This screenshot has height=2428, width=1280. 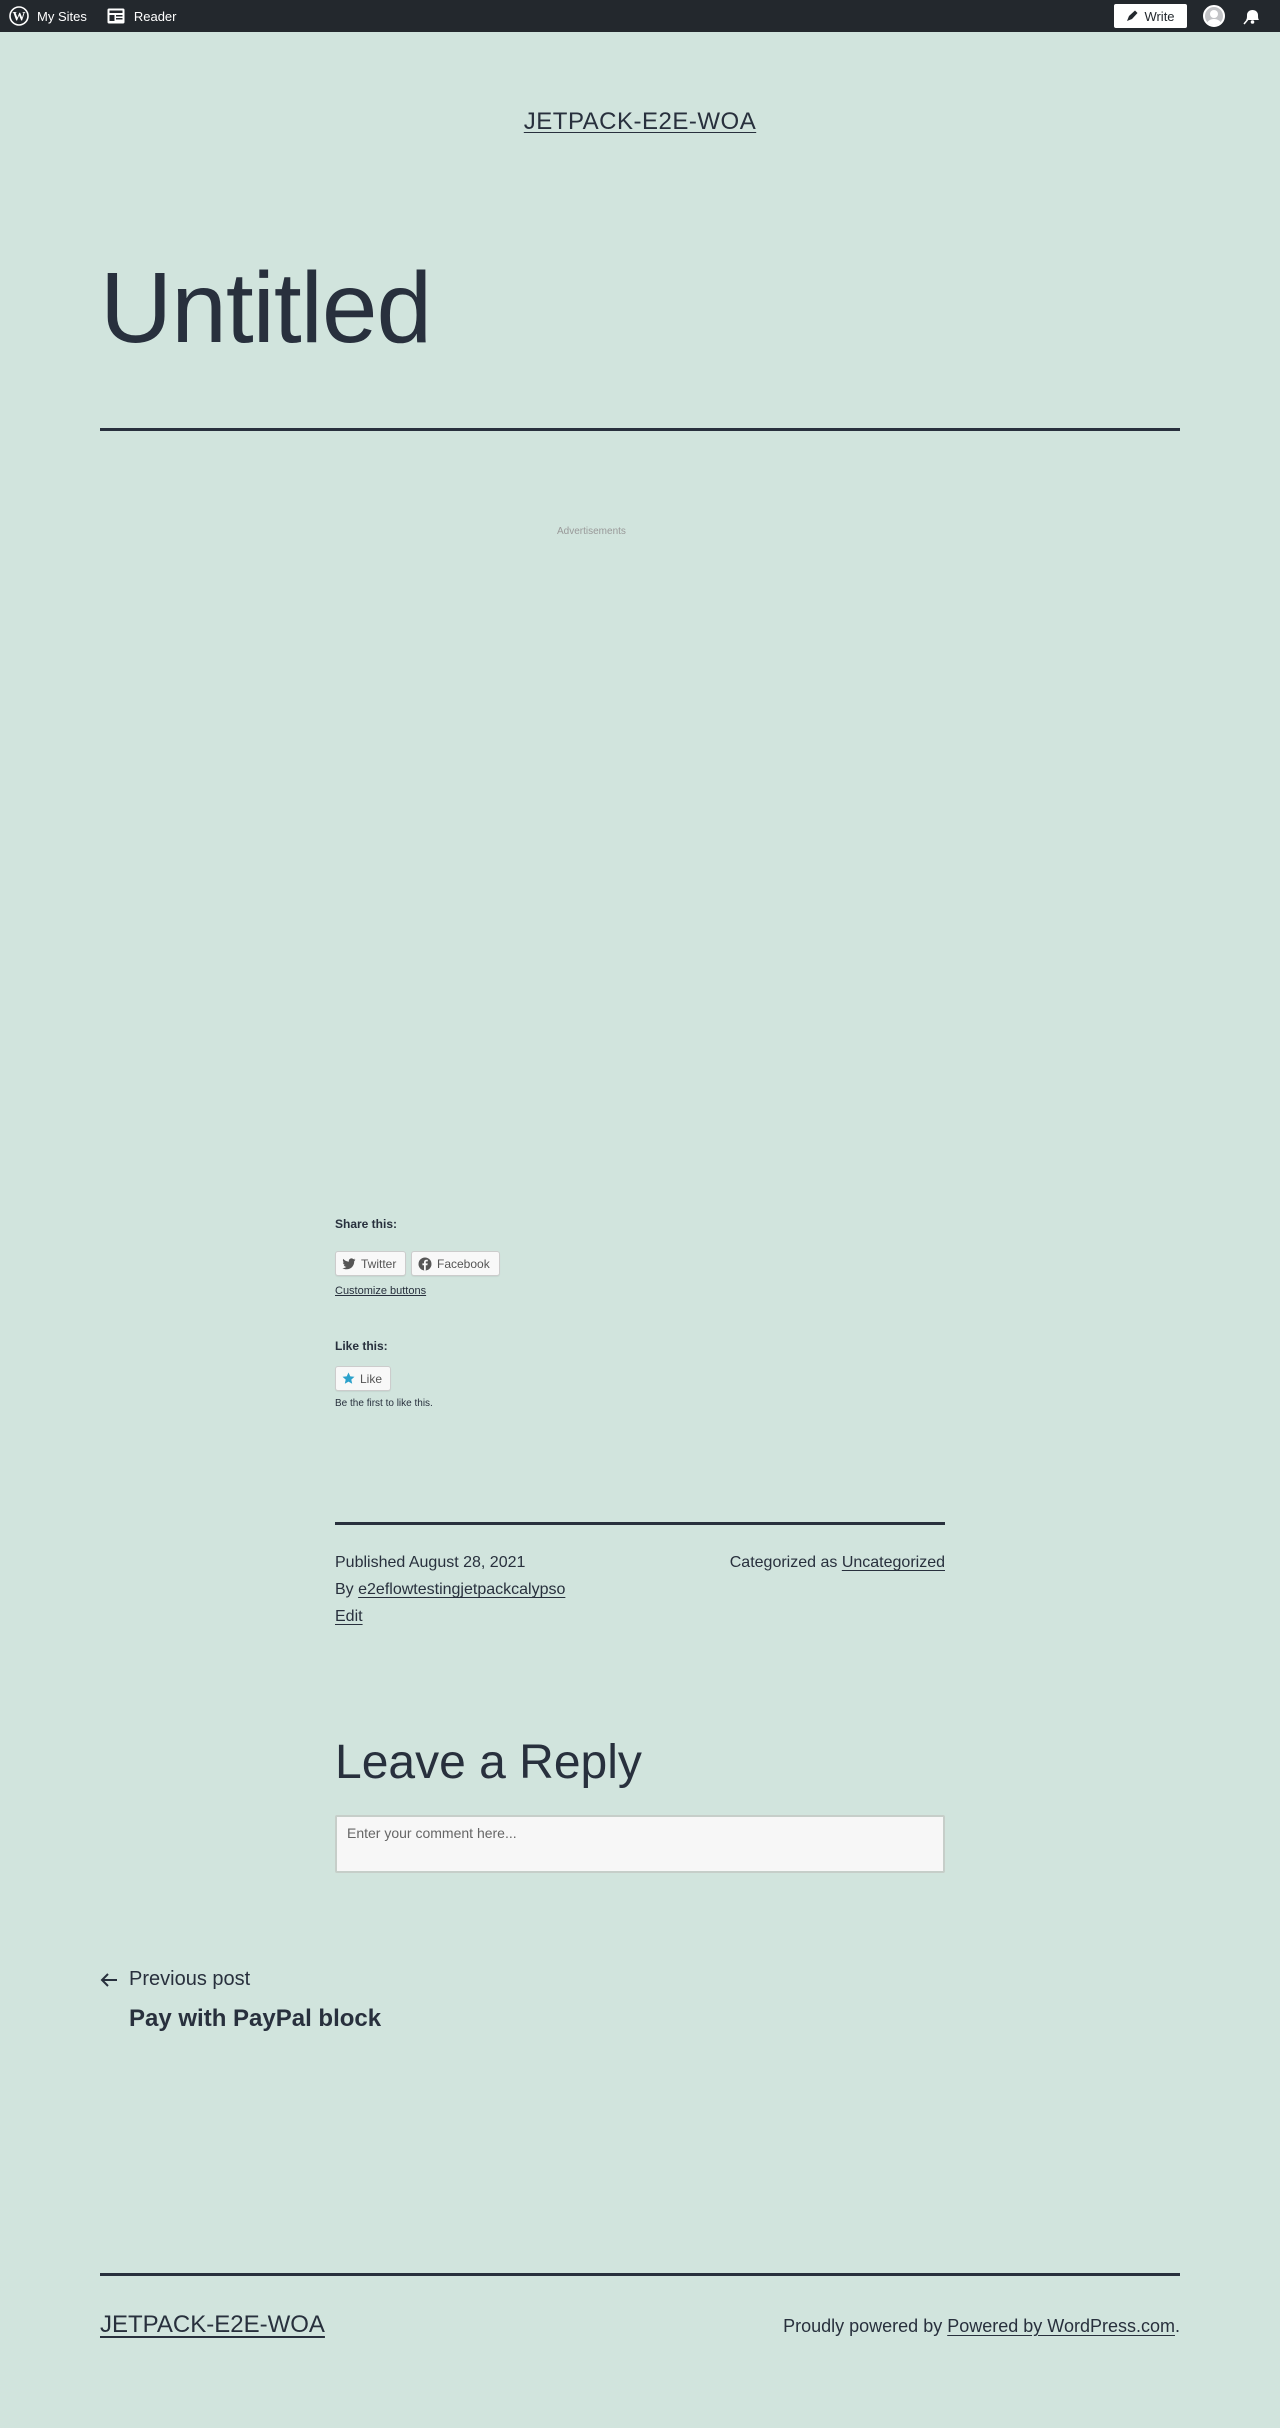 I want to click on meta-separator, so click(x=640, y=1523).